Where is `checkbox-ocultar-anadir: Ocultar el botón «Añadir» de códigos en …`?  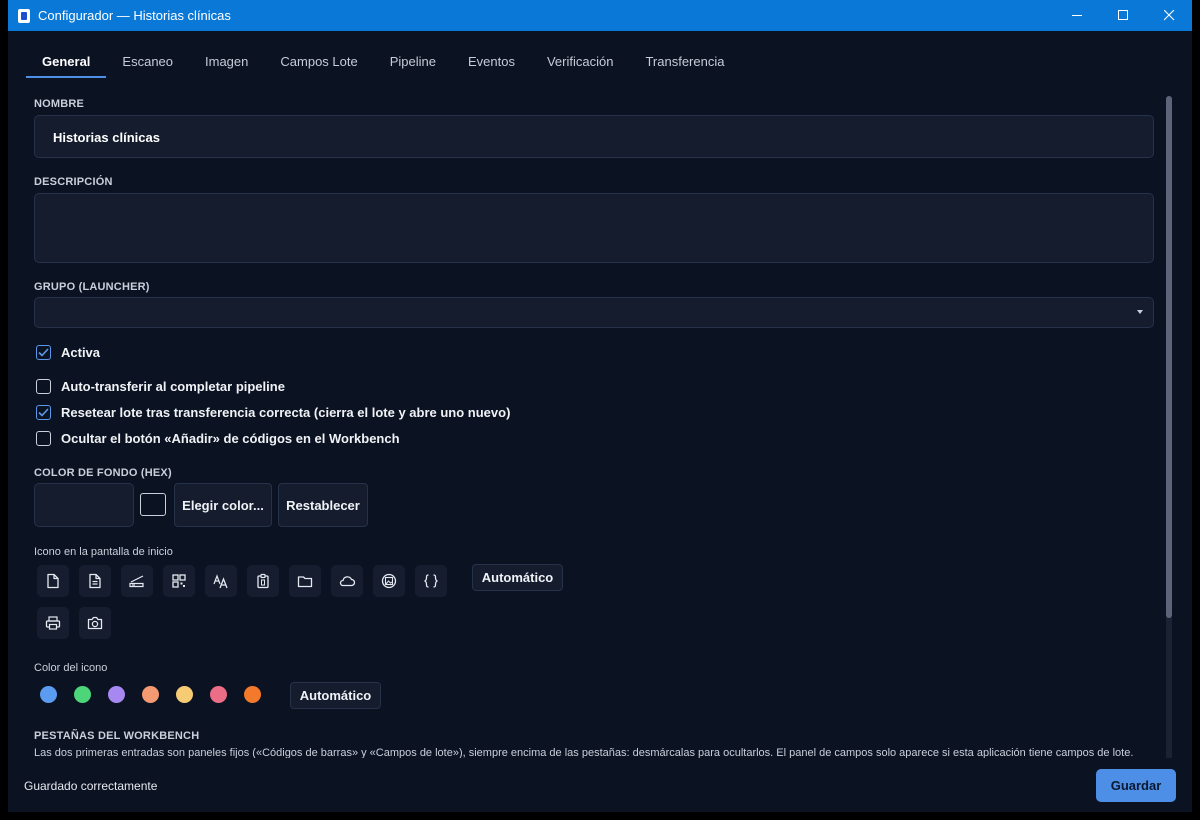 checkbox-ocultar-anadir: Ocultar el botón «Añadir» de códigos en … is located at coordinates (218, 438).